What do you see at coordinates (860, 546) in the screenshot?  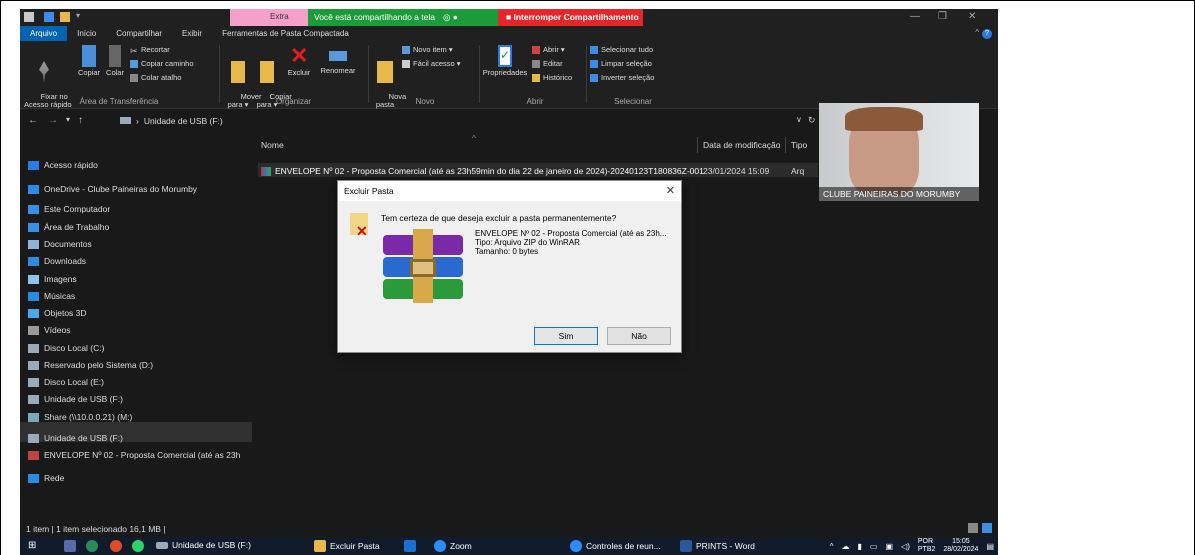 I see `usb-icon: ▮` at bounding box center [860, 546].